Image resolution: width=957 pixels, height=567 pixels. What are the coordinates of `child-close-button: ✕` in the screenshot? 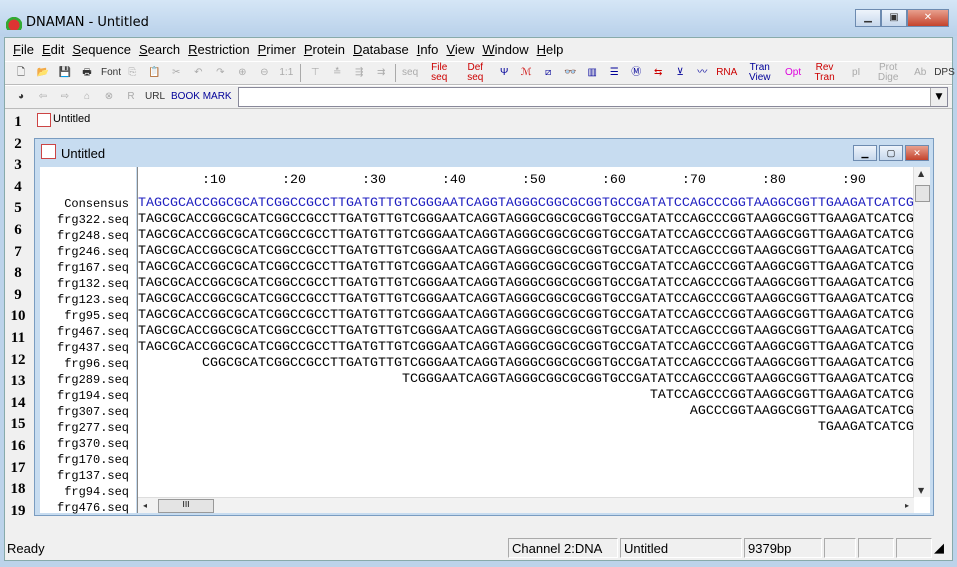 It's located at (917, 153).